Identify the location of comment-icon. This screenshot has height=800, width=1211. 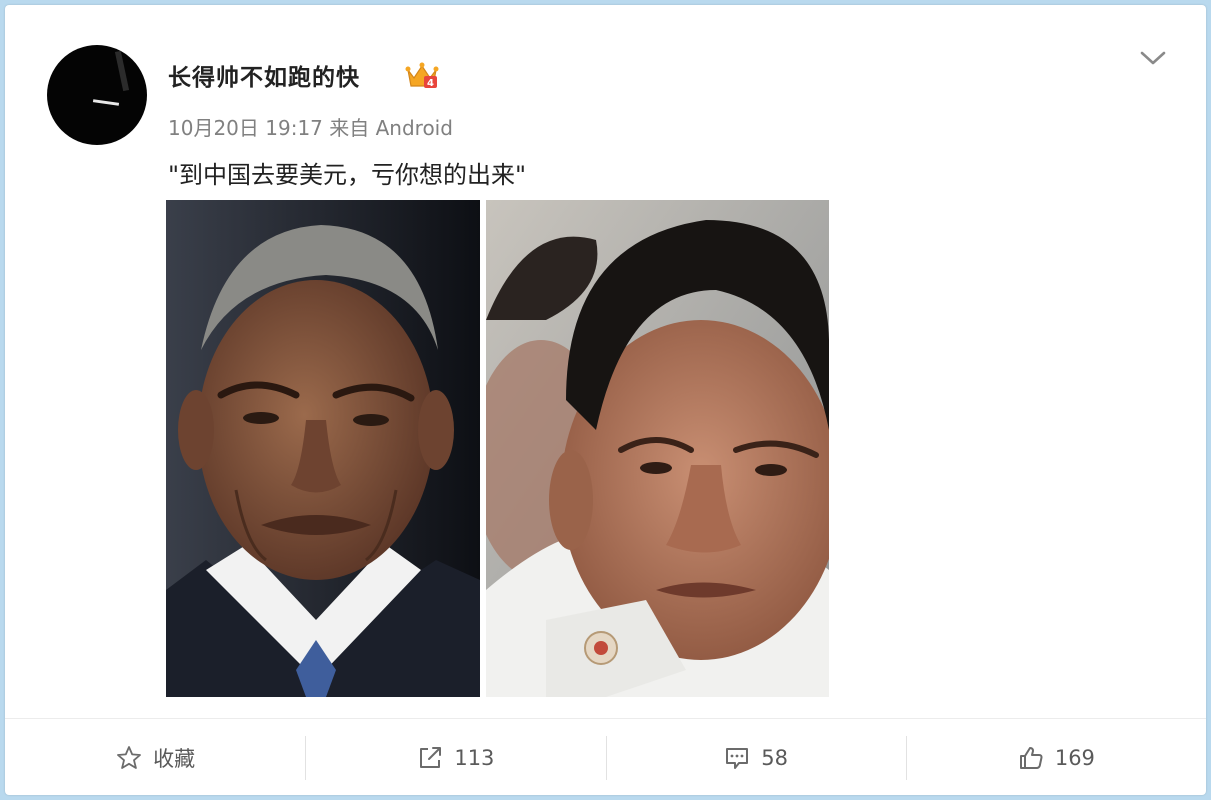
(737, 758).